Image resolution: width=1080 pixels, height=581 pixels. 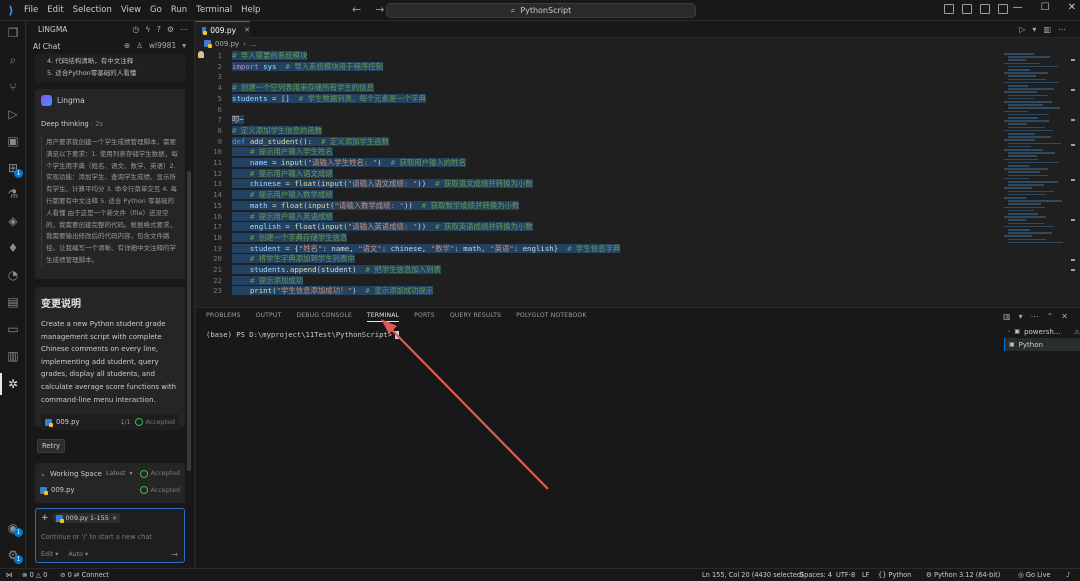 What do you see at coordinates (576, 163) in the screenshot?
I see `code-line: 11 name = input("请输入学生姓名: ") # 获取用户输入的姓名` at bounding box center [576, 163].